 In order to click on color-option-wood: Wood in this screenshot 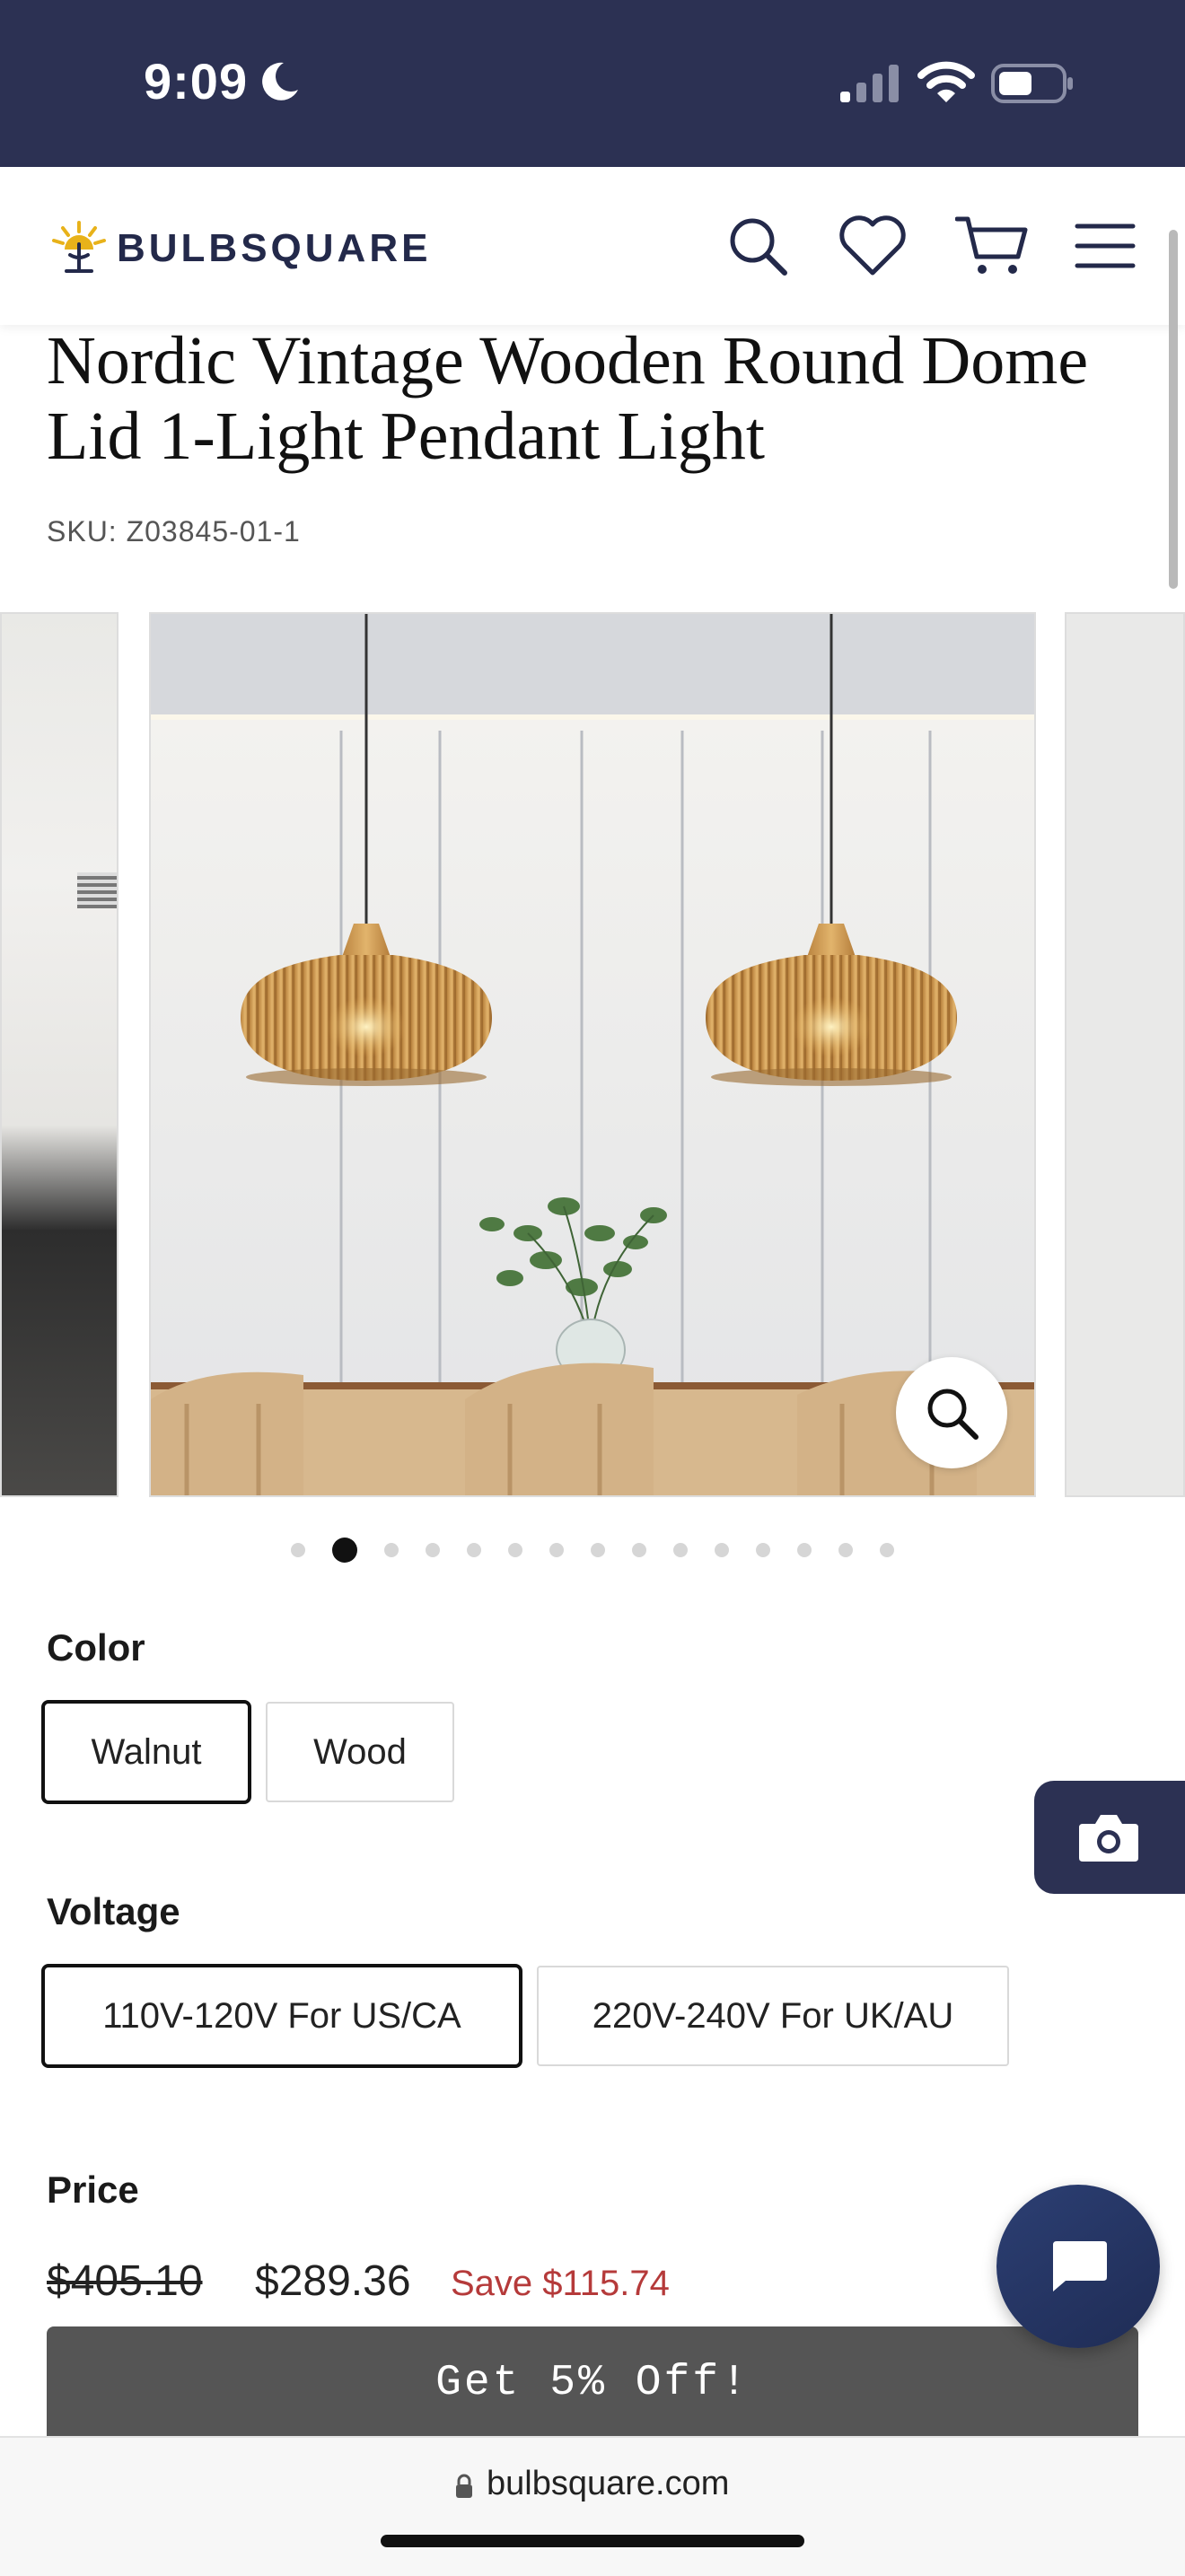, I will do `click(360, 1752)`.